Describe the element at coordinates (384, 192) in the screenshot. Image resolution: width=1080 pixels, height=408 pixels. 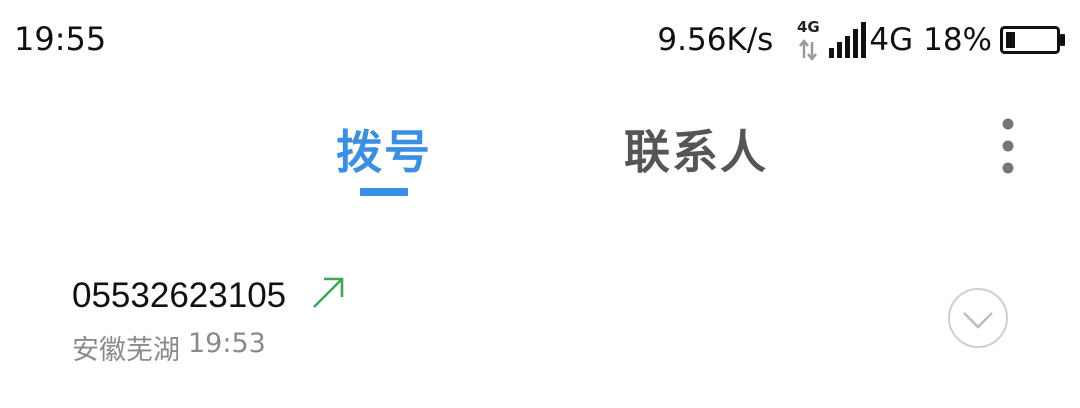
I see `active-tab-indicator` at that location.